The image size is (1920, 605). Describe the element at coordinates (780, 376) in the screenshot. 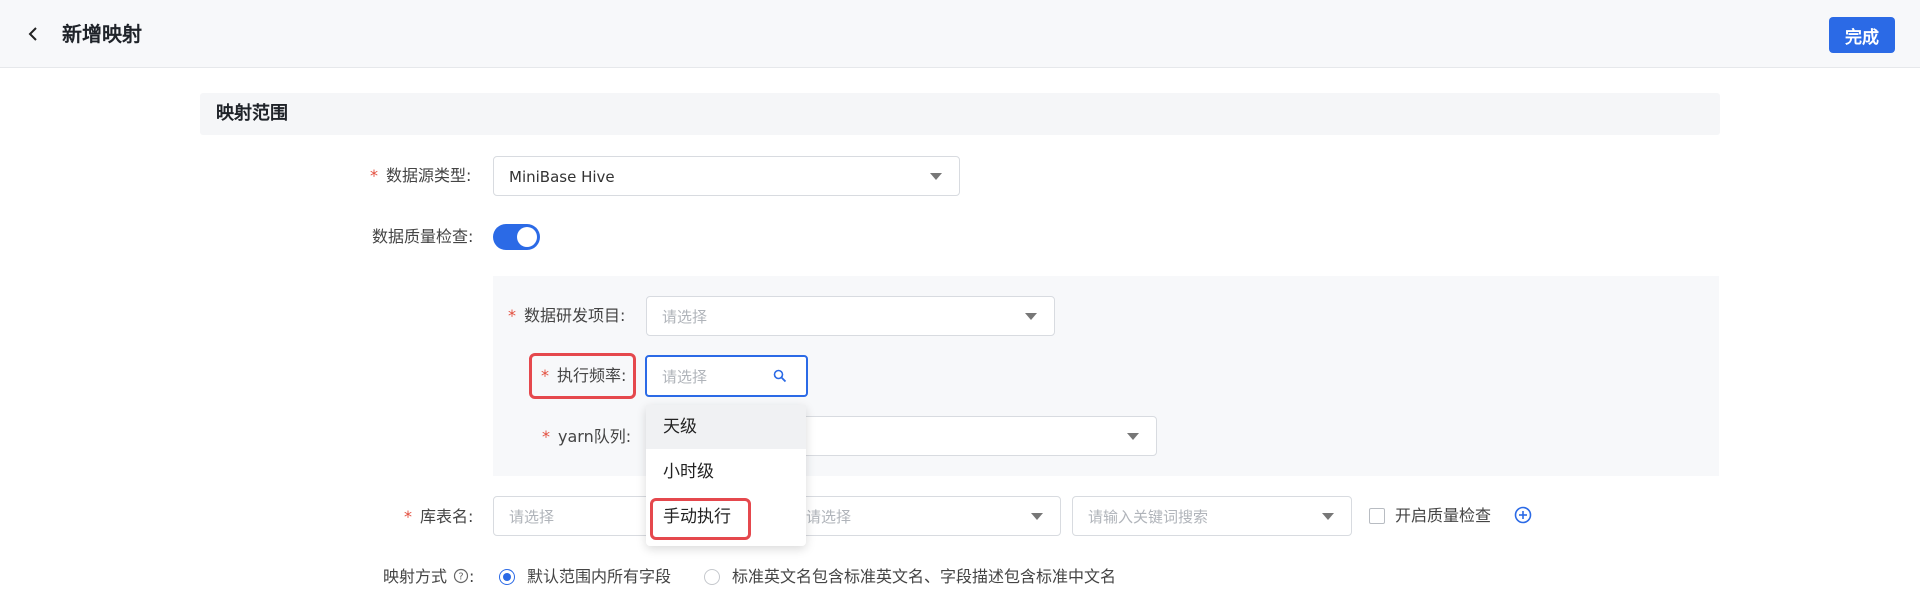

I see `search-icon` at that location.